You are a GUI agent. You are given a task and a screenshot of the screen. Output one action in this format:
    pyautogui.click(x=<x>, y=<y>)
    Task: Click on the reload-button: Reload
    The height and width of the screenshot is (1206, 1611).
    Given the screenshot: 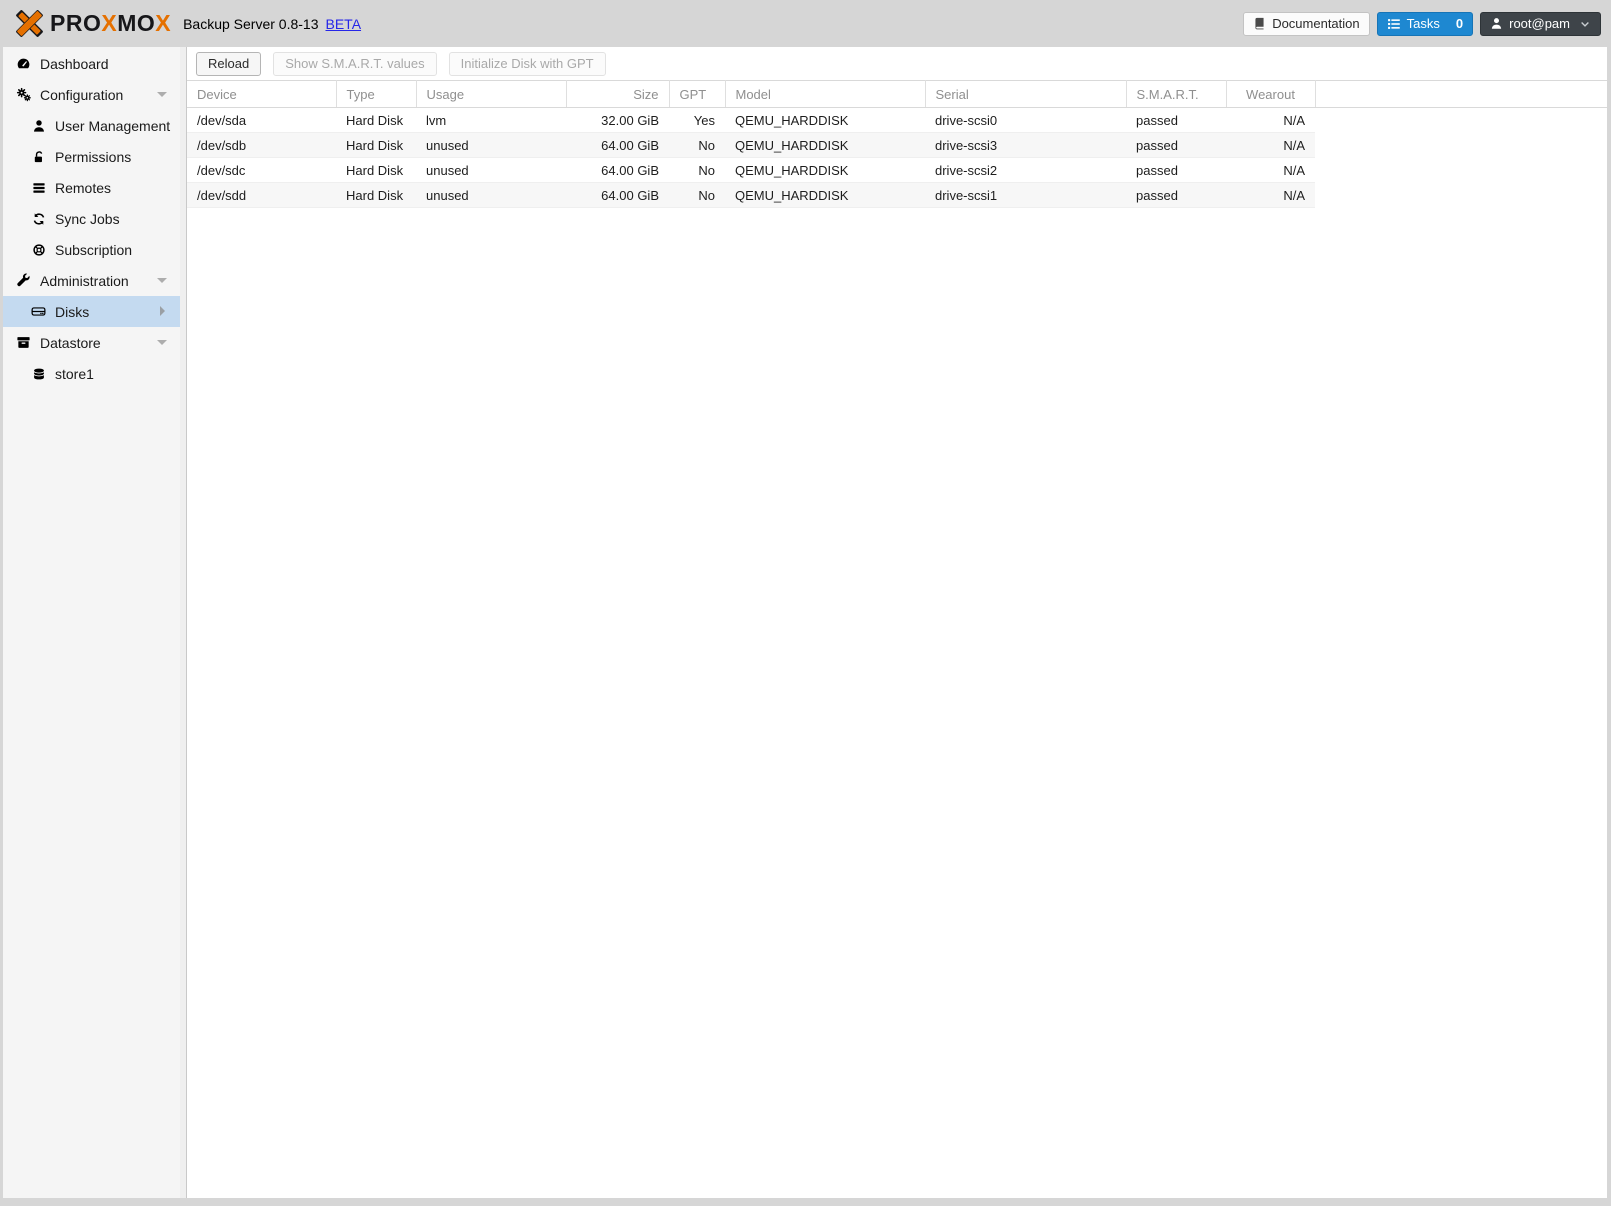 What is the action you would take?
    pyautogui.click(x=229, y=63)
    